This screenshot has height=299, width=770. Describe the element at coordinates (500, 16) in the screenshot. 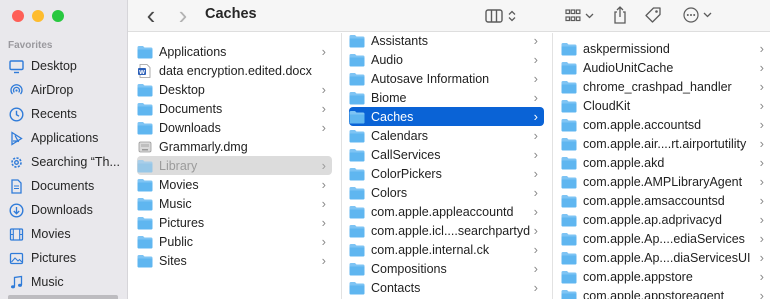

I see `view-mode-button` at that location.